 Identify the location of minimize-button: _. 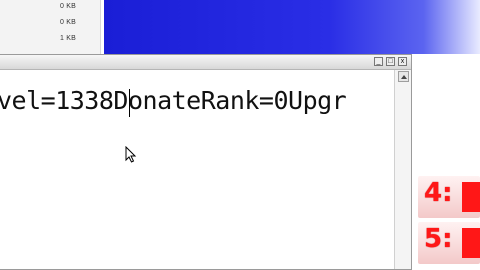
(378, 61).